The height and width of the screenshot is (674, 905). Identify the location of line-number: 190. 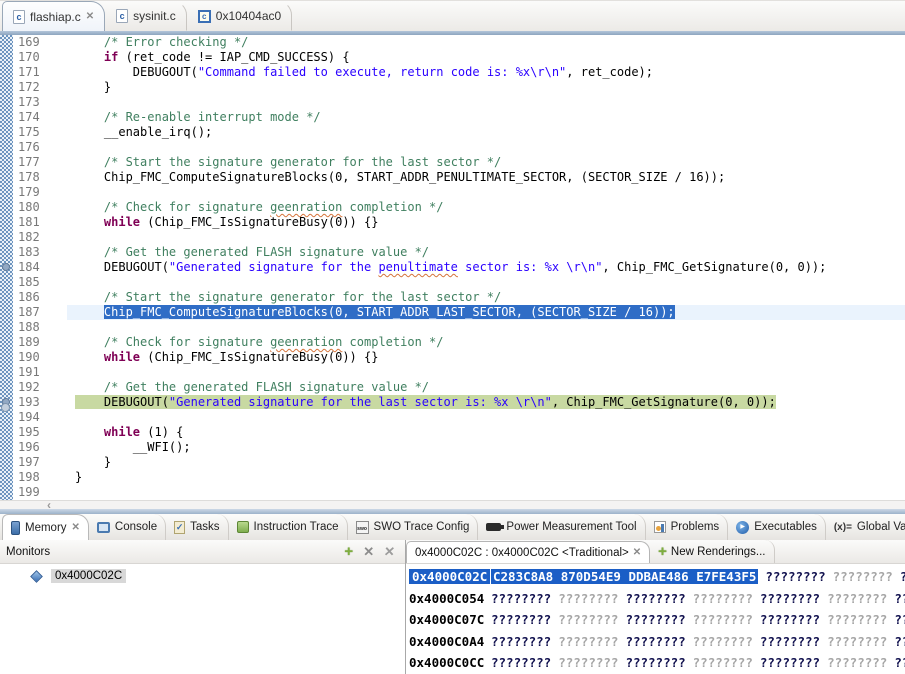
(40, 357).